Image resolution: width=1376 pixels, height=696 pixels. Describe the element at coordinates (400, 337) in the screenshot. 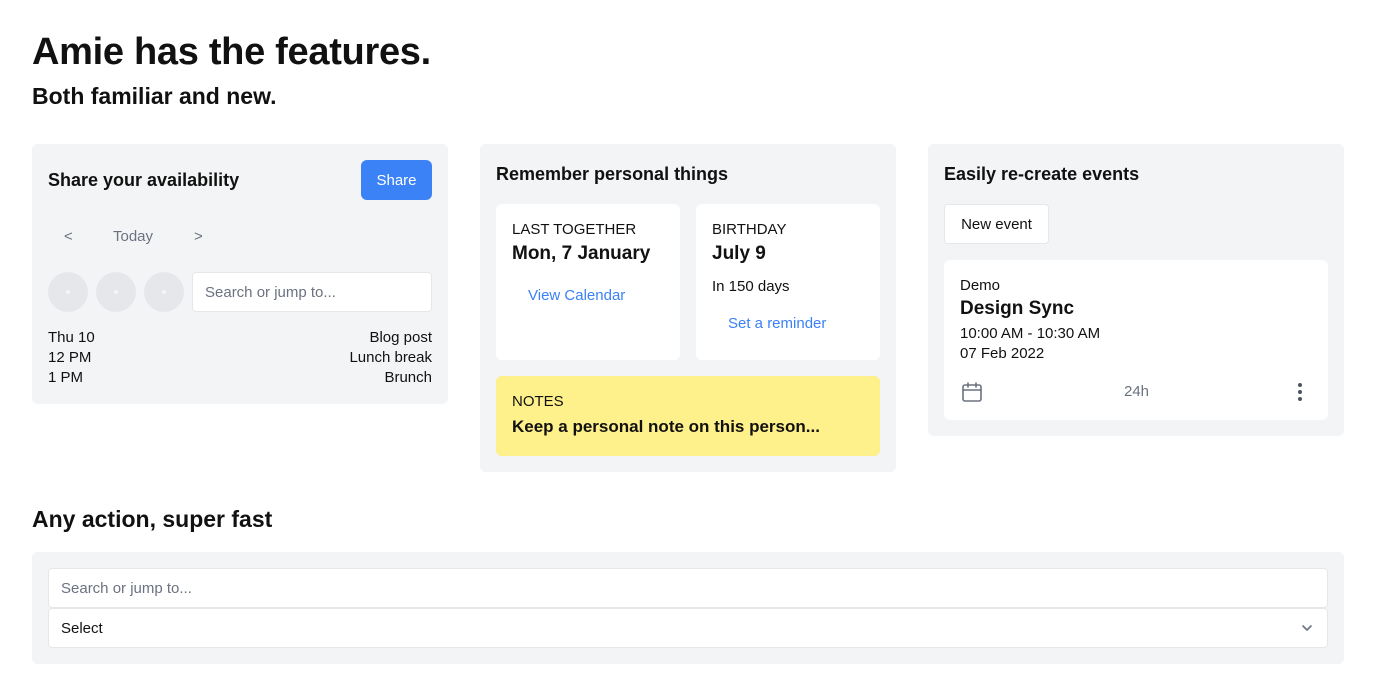

I see `schedule-event: Blog post` at that location.